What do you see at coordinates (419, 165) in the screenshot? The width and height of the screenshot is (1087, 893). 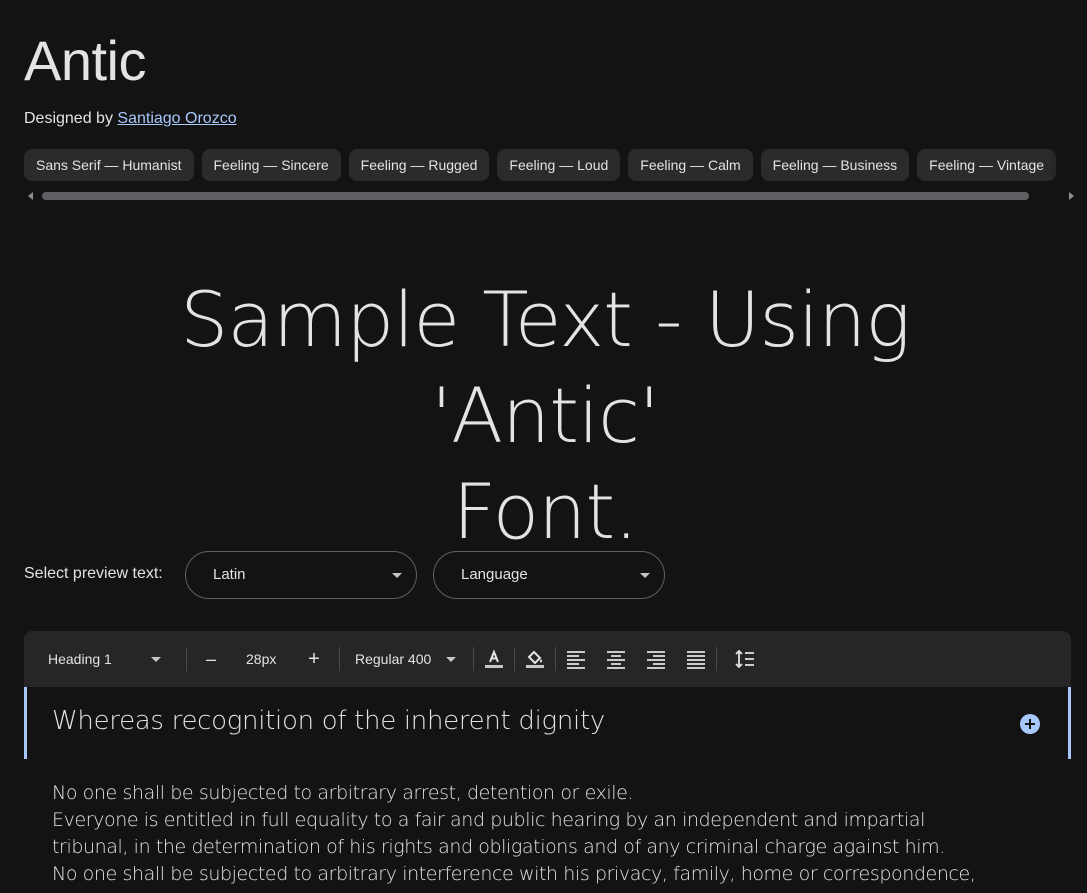 I see `tag-chip: Feeling — Rugged` at bounding box center [419, 165].